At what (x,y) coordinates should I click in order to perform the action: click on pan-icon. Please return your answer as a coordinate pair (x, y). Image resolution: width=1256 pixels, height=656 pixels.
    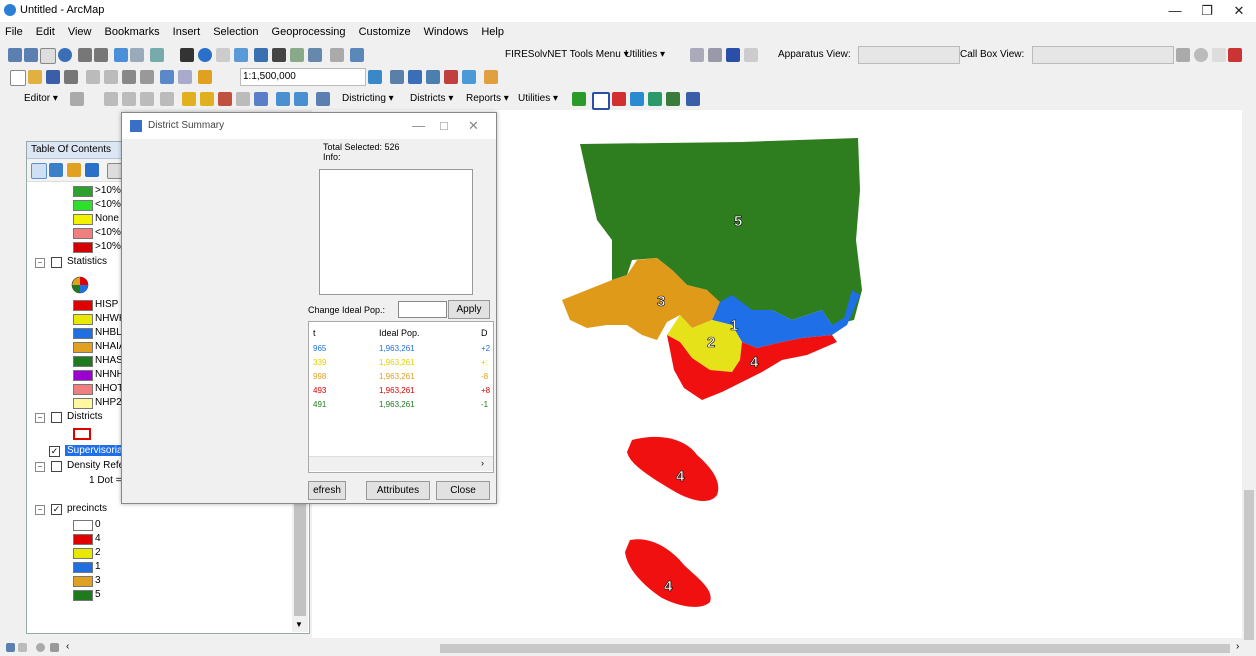
    Looking at the image, I should click on (48, 56).